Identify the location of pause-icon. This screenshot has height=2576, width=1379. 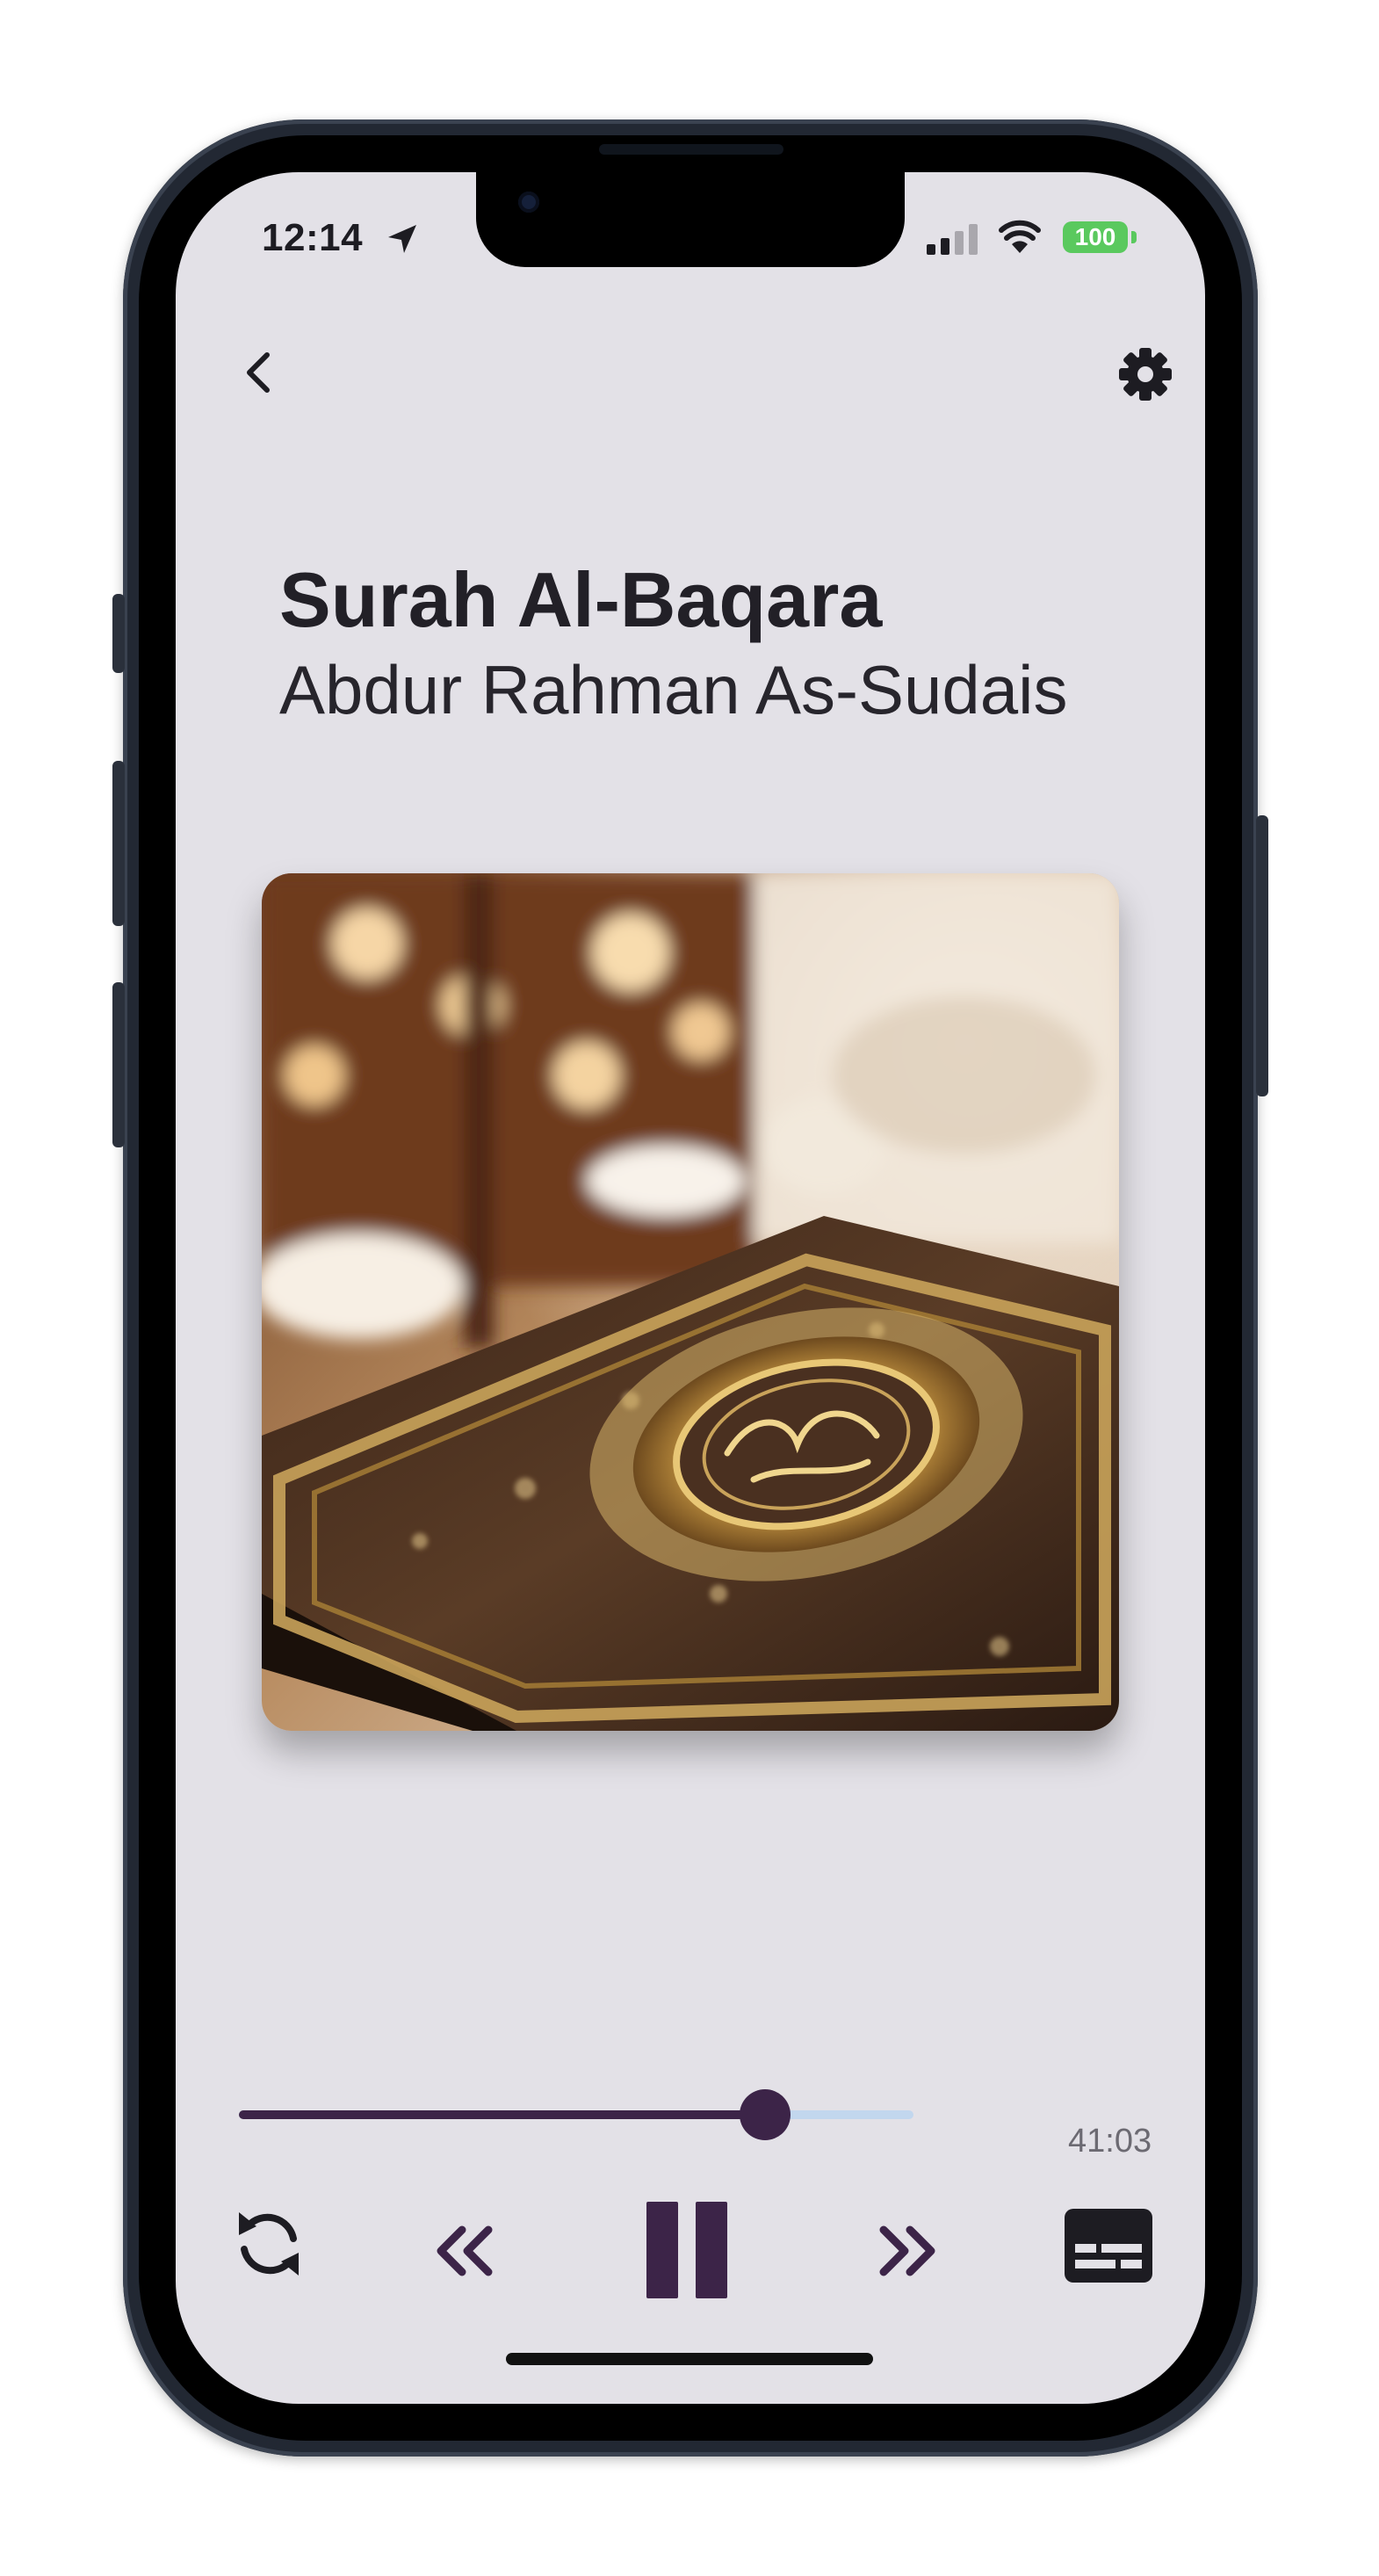
(687, 2250).